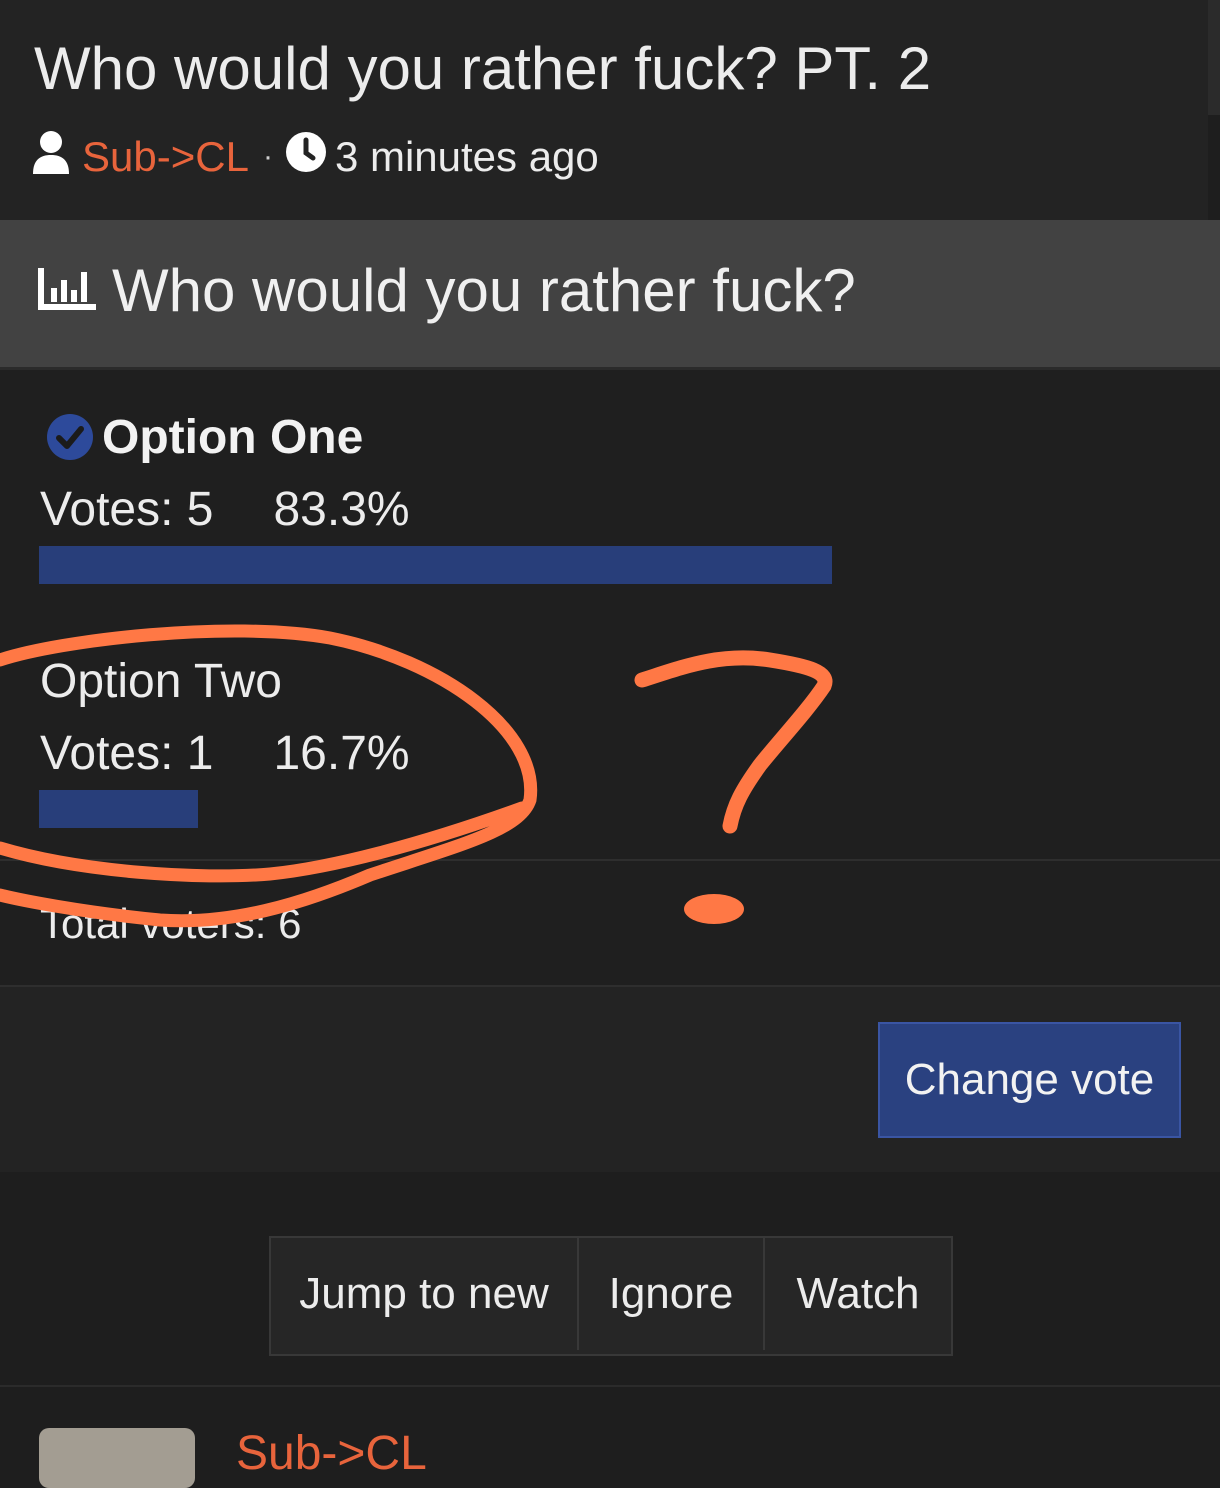 The height and width of the screenshot is (1488, 1220). Describe the element at coordinates (467, 157) in the screenshot. I see `thread-time: 3 minutes ago` at that location.